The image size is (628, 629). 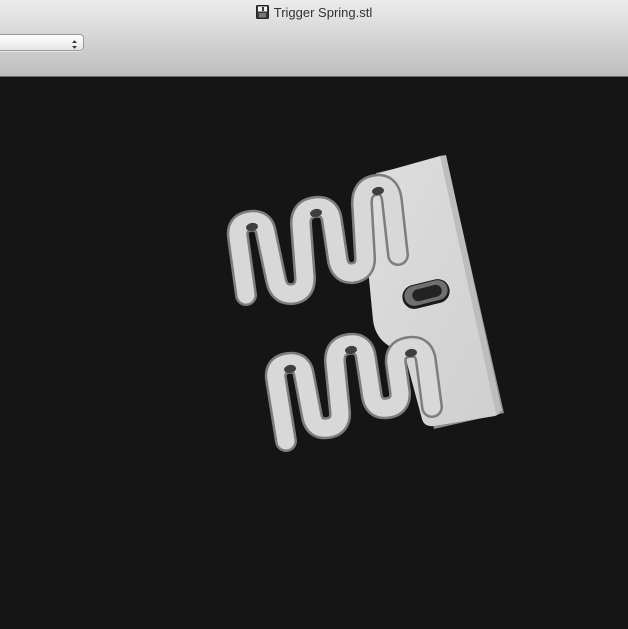 I want to click on window-titlebar: Trigger Spring.stl, so click(x=314, y=38).